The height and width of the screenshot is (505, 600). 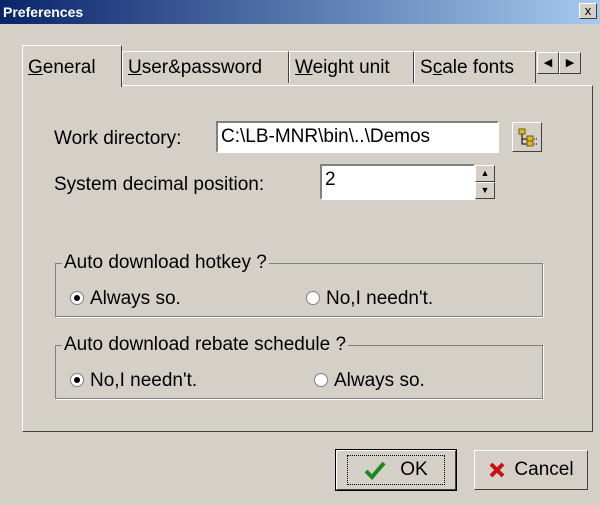 What do you see at coordinates (570, 63) in the screenshot?
I see `tab-scroll-right-button: ▶` at bounding box center [570, 63].